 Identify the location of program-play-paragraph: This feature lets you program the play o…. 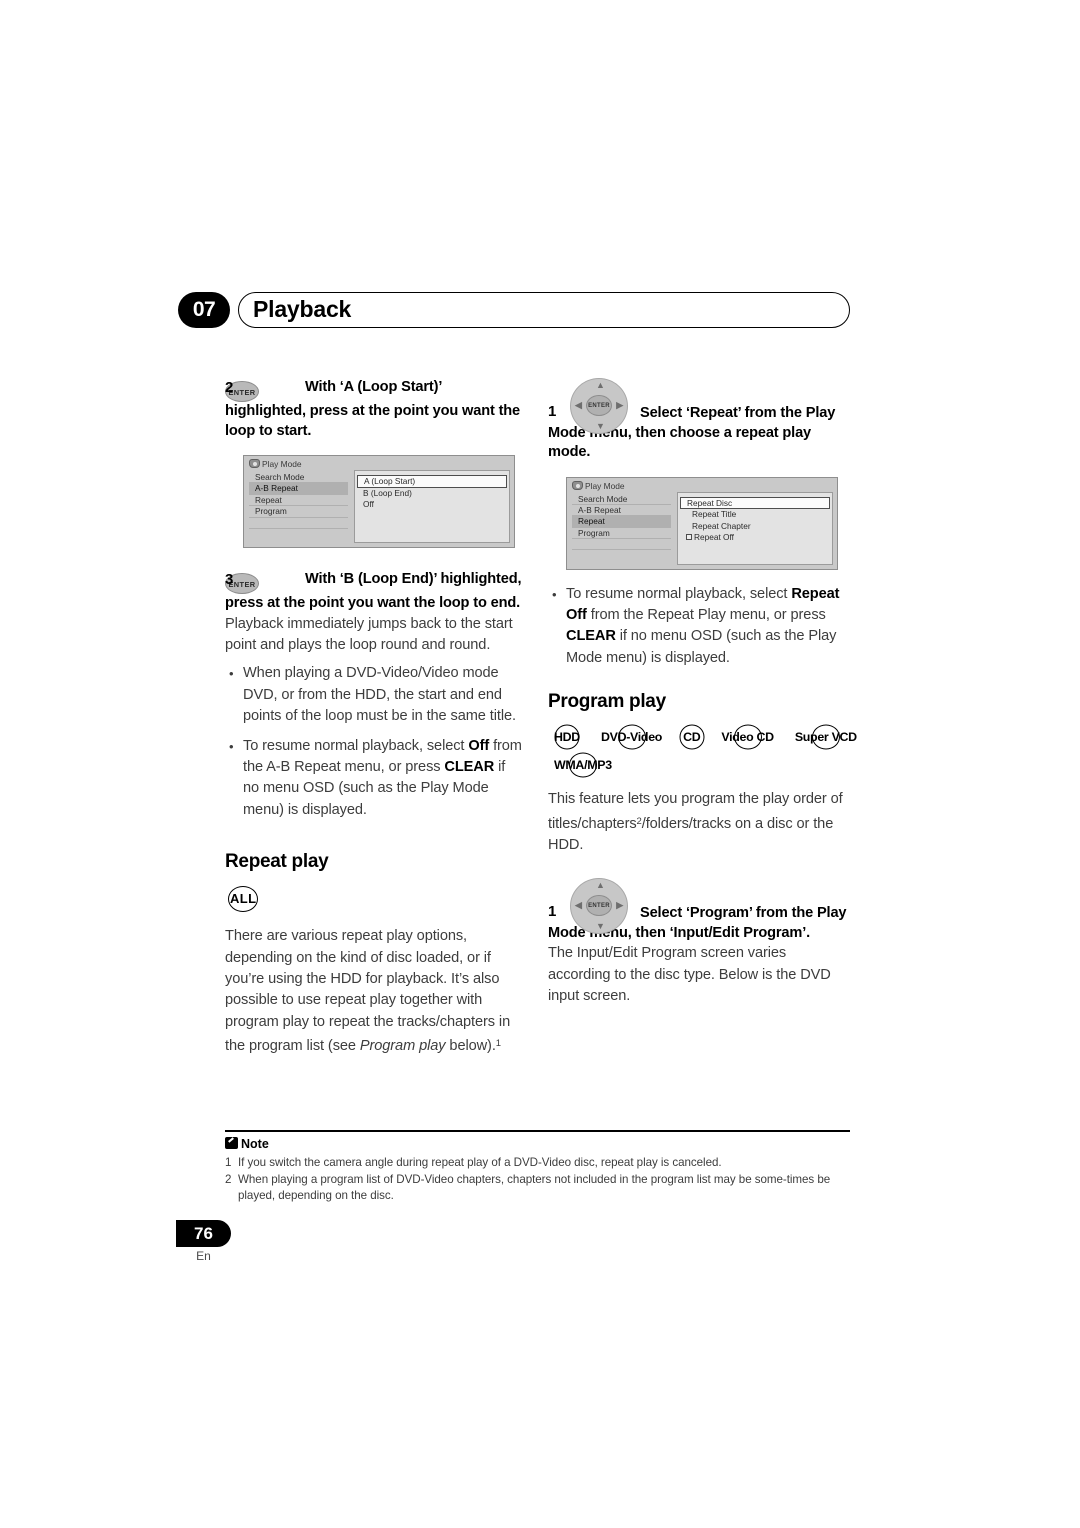
(698, 822).